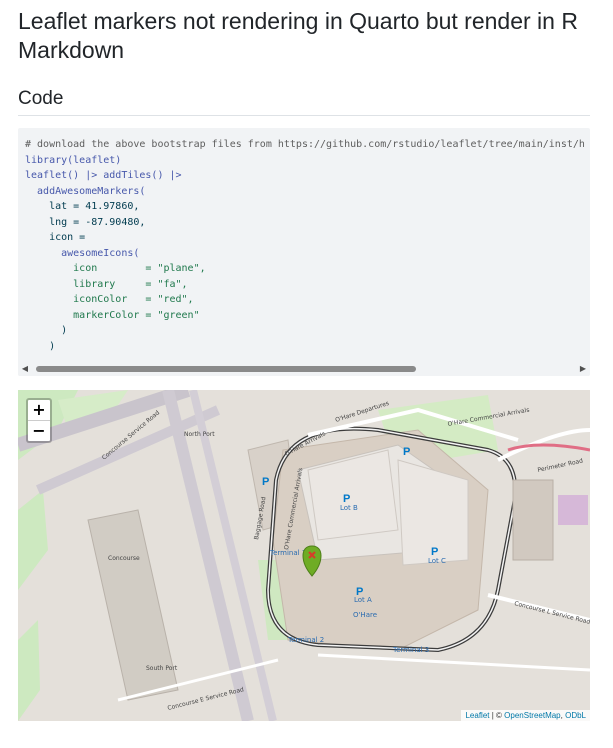  I want to click on label-terminal-3: Terminal 3, so click(410, 650).